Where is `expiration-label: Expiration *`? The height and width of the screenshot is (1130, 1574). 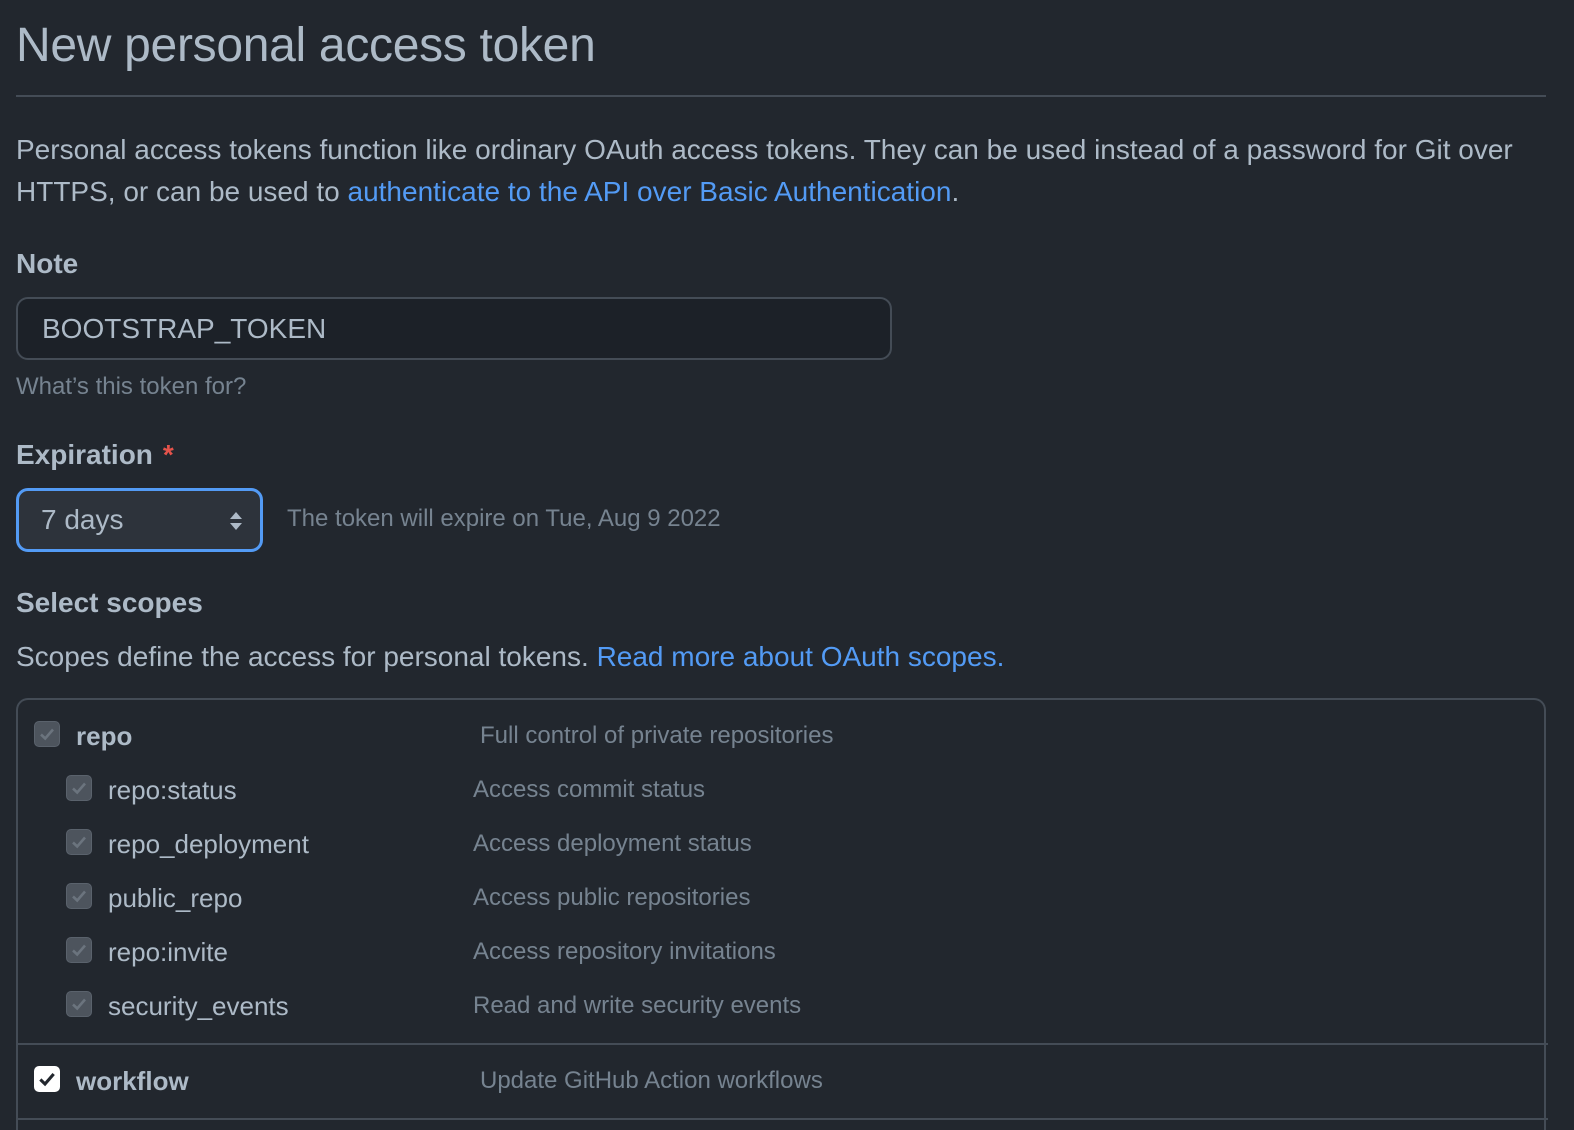
expiration-label: Expiration * is located at coordinates (95, 455).